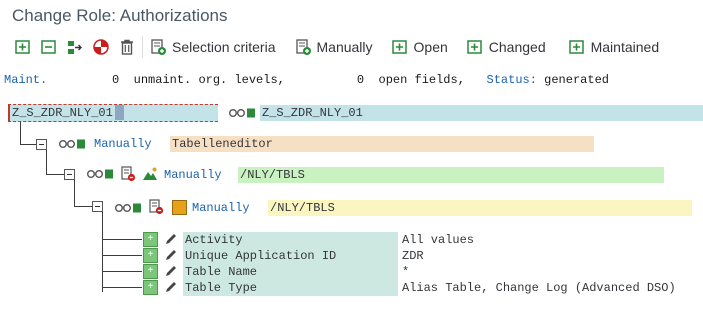 Image resolution: width=703 pixels, height=313 pixels. Describe the element at coordinates (26, 80) in the screenshot. I see `maint-label: Maint.` at that location.